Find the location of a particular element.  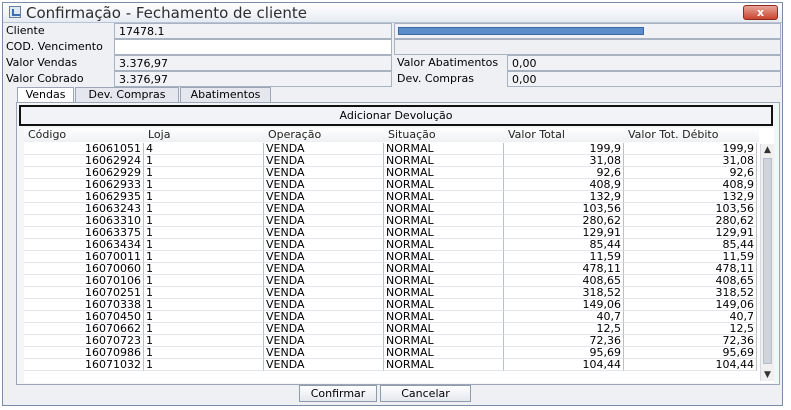

table-row: 16070251 1 VENDA NORMAL 318,52 318,52 is located at coordinates (390, 293).